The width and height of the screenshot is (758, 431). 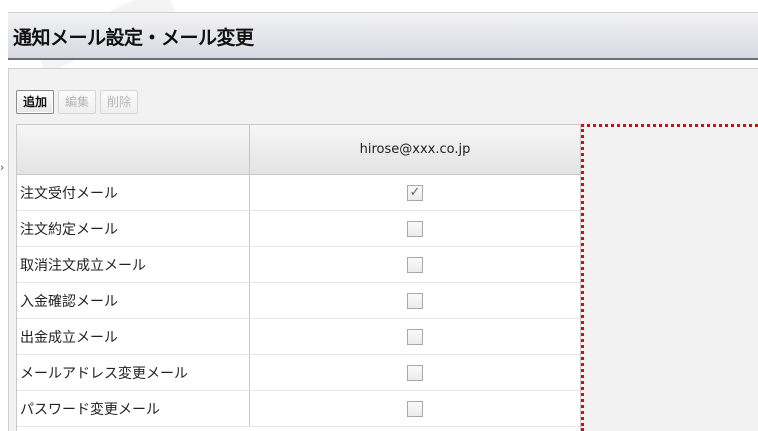 What do you see at coordinates (133, 336) in the screenshot?
I see `row-label: 出金成立メール` at bounding box center [133, 336].